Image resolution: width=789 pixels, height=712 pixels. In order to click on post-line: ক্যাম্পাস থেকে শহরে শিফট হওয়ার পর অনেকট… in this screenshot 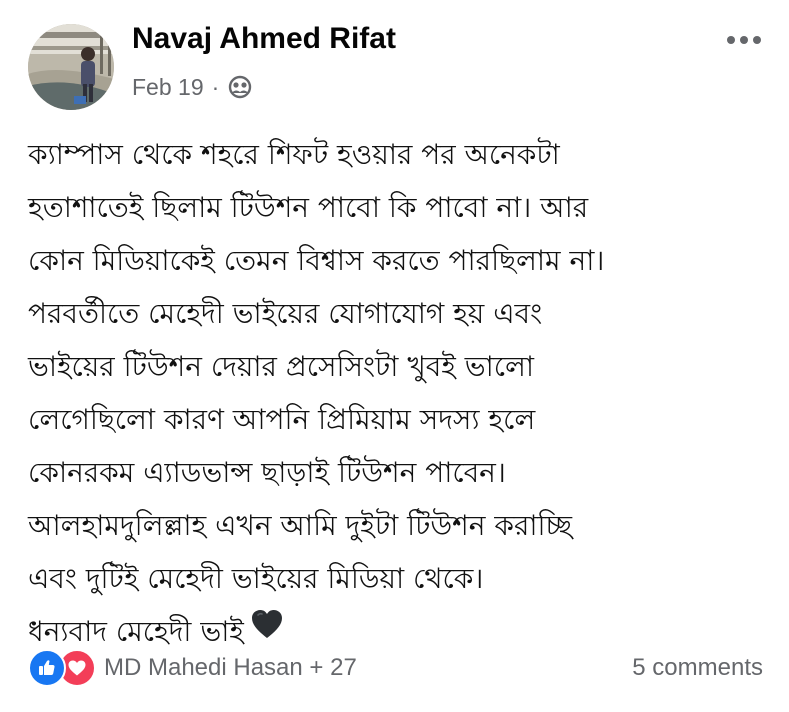, I will do `click(294, 154)`.